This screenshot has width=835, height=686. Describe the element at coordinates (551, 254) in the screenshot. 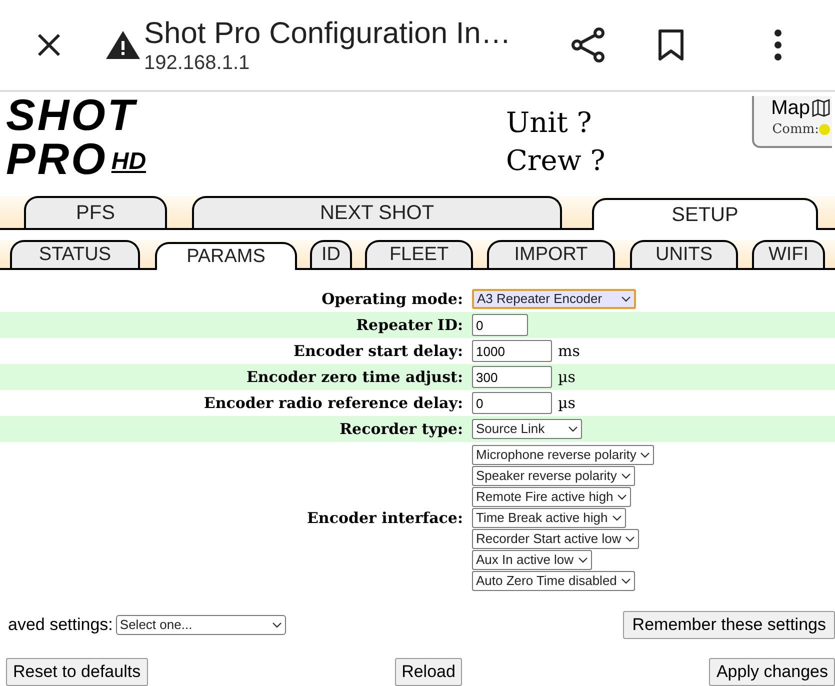

I see `tab: IMPORT` at that location.